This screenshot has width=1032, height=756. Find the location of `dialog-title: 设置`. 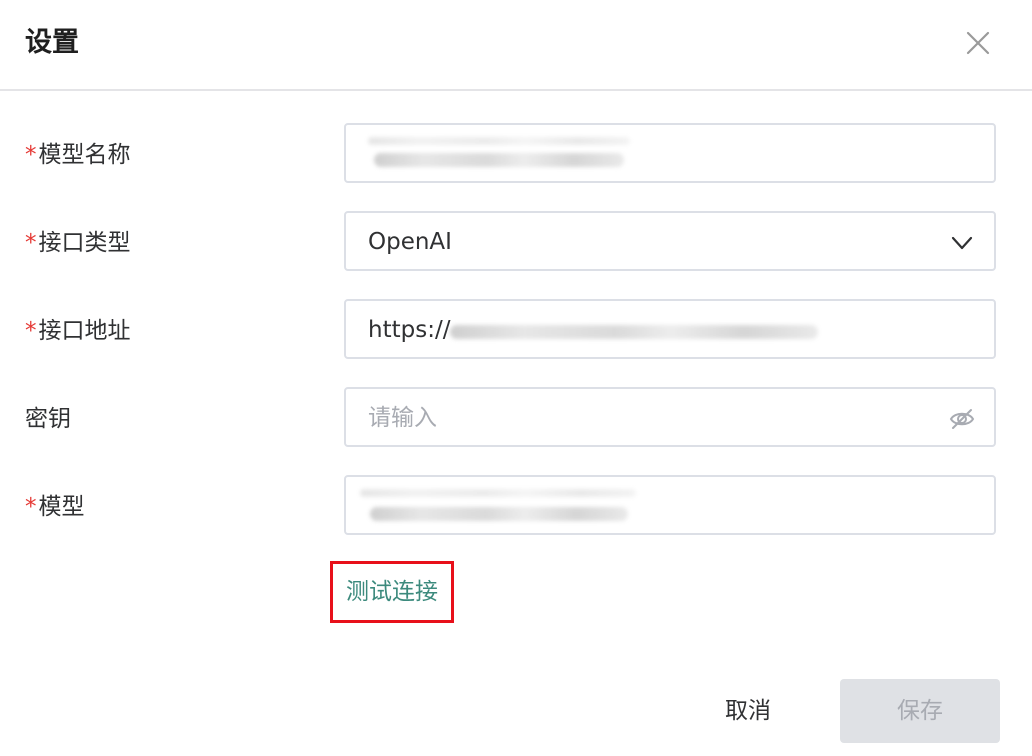

dialog-title: 设置 is located at coordinates (52, 42).